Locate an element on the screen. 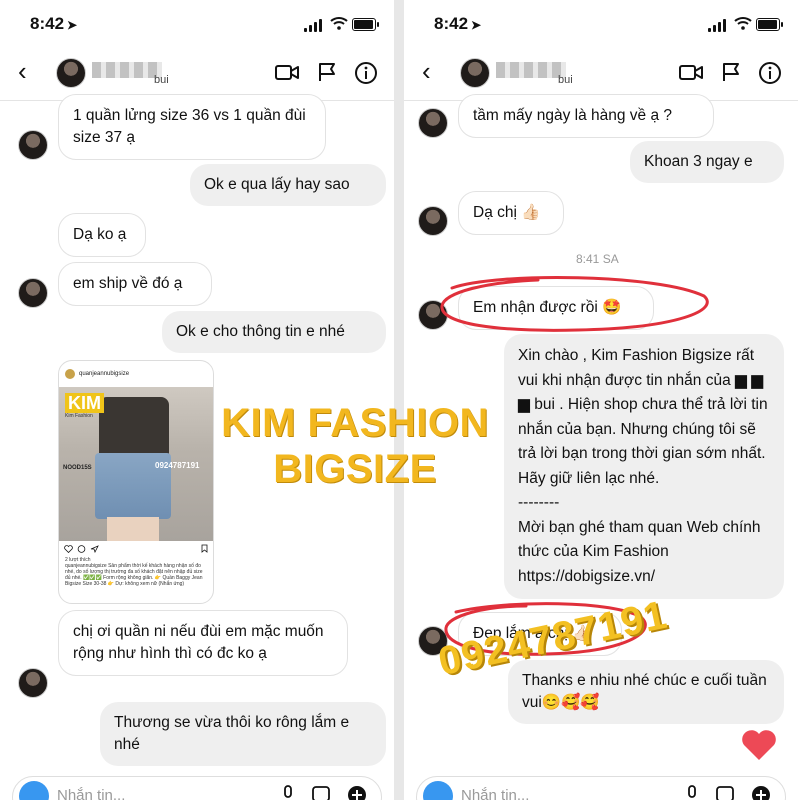 This screenshot has height=800, width=800. heart-outline-icon is located at coordinates (68, 549).